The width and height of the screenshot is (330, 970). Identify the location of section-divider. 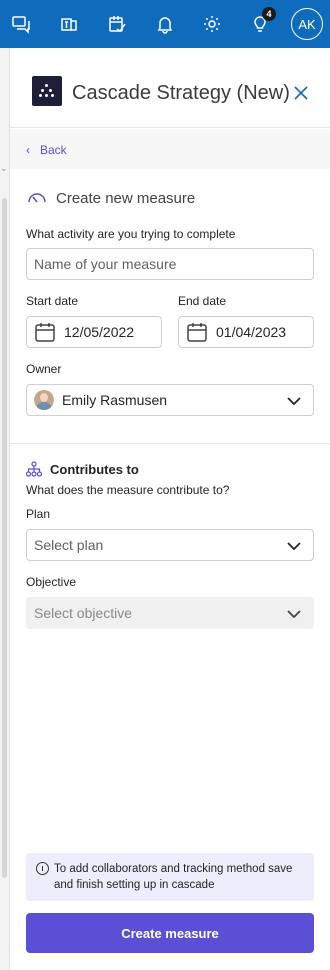
(170, 443).